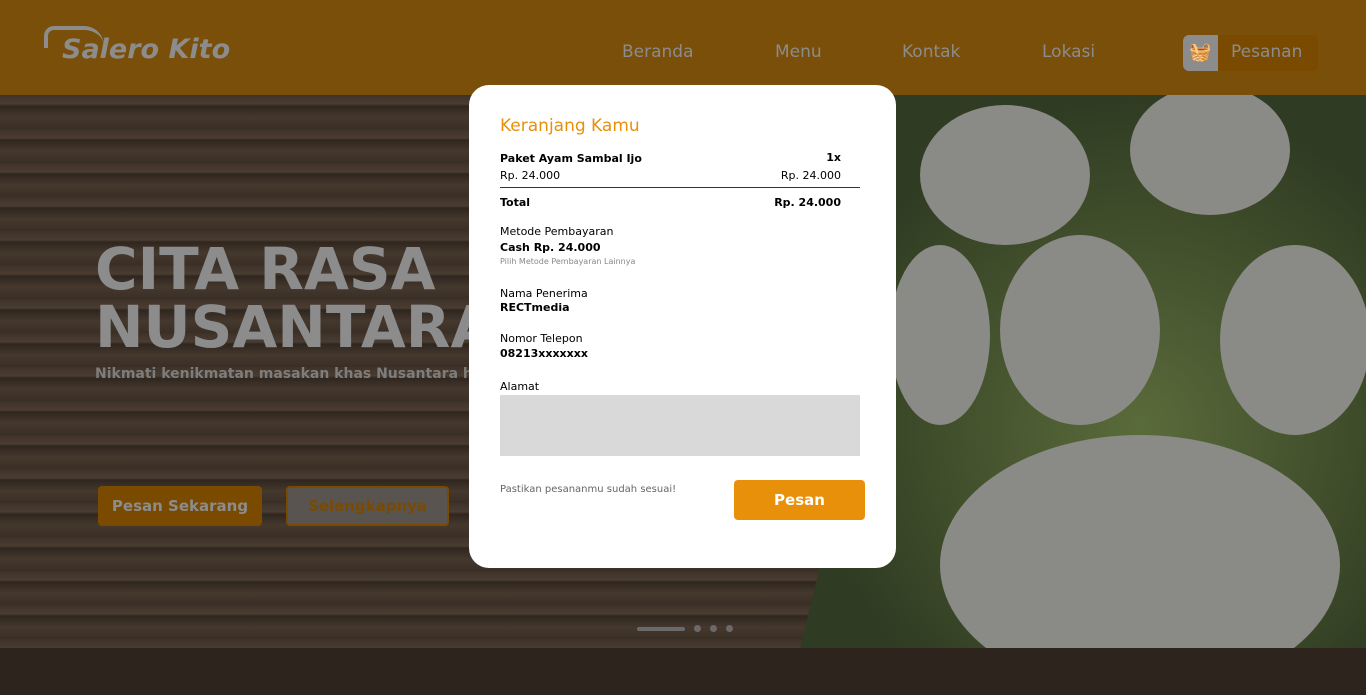  Describe the element at coordinates (146, 49) in the screenshot. I see `logo: Salero Kito` at that location.